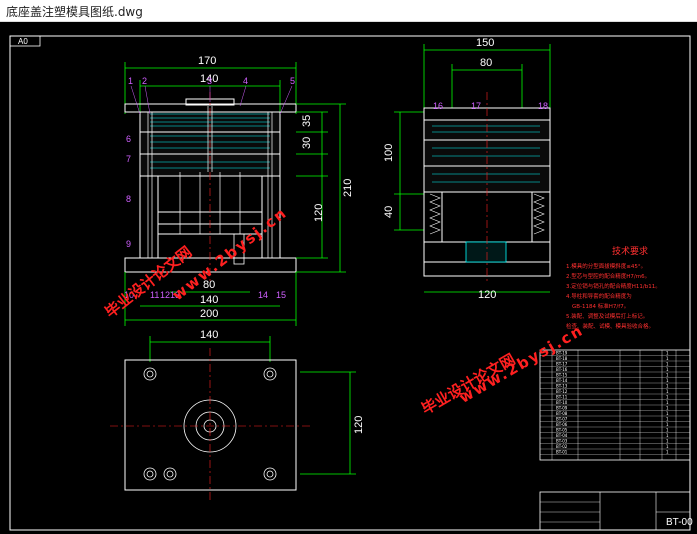 The height and width of the screenshot is (534, 697). I want to click on callout-2: 2, so click(144, 81).